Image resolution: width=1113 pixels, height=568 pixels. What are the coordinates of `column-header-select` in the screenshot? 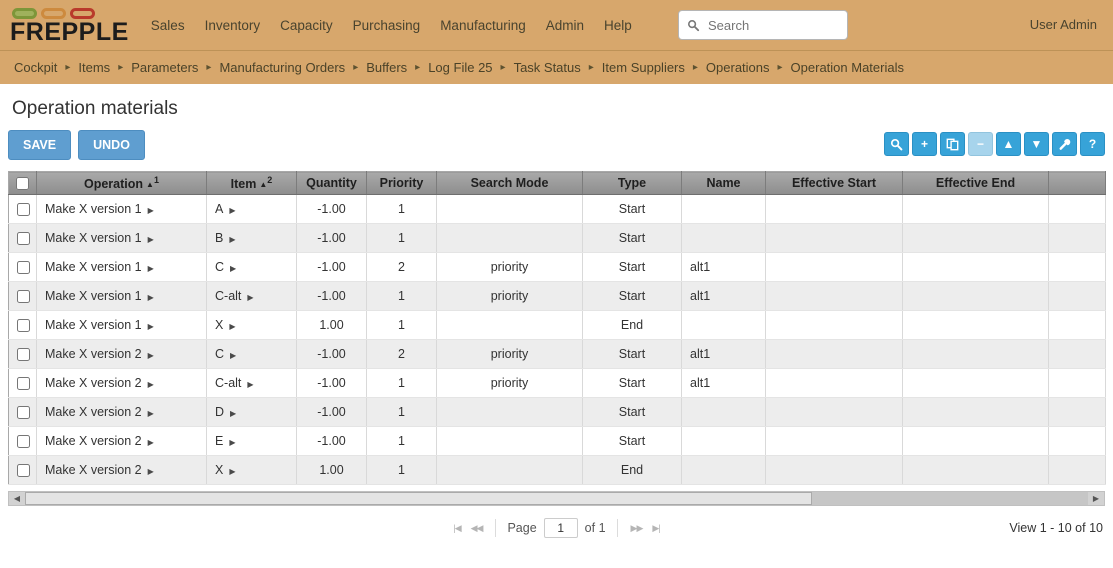 It's located at (22, 183).